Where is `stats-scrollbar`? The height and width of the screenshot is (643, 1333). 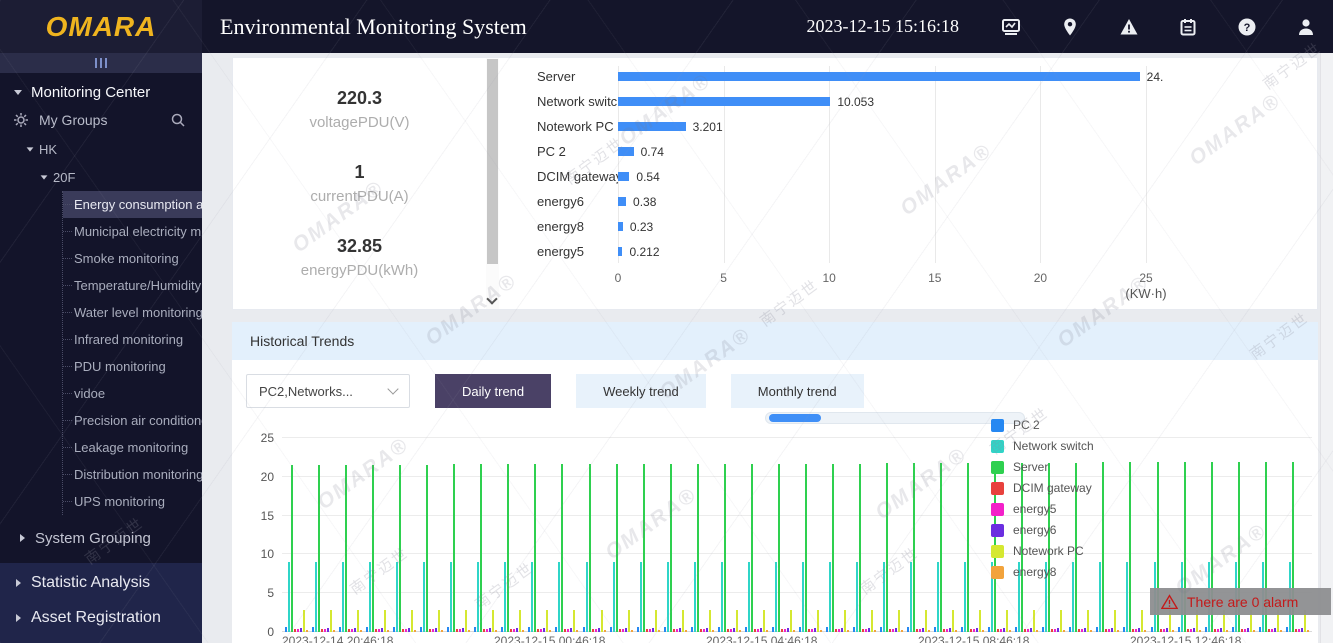
stats-scrollbar is located at coordinates (492, 183).